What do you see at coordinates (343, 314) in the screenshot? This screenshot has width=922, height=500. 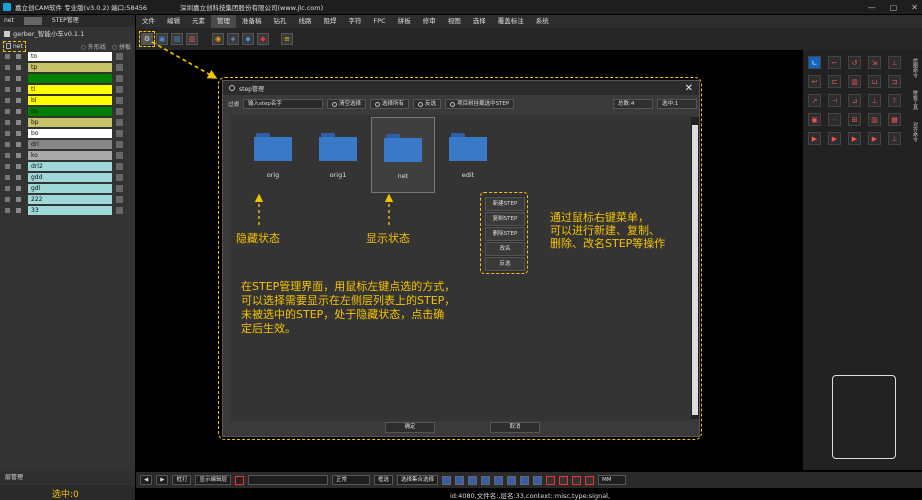 I see `annotation-description-line3: 未被选中的STEP，处于隐藏状态，点击确` at bounding box center [343, 314].